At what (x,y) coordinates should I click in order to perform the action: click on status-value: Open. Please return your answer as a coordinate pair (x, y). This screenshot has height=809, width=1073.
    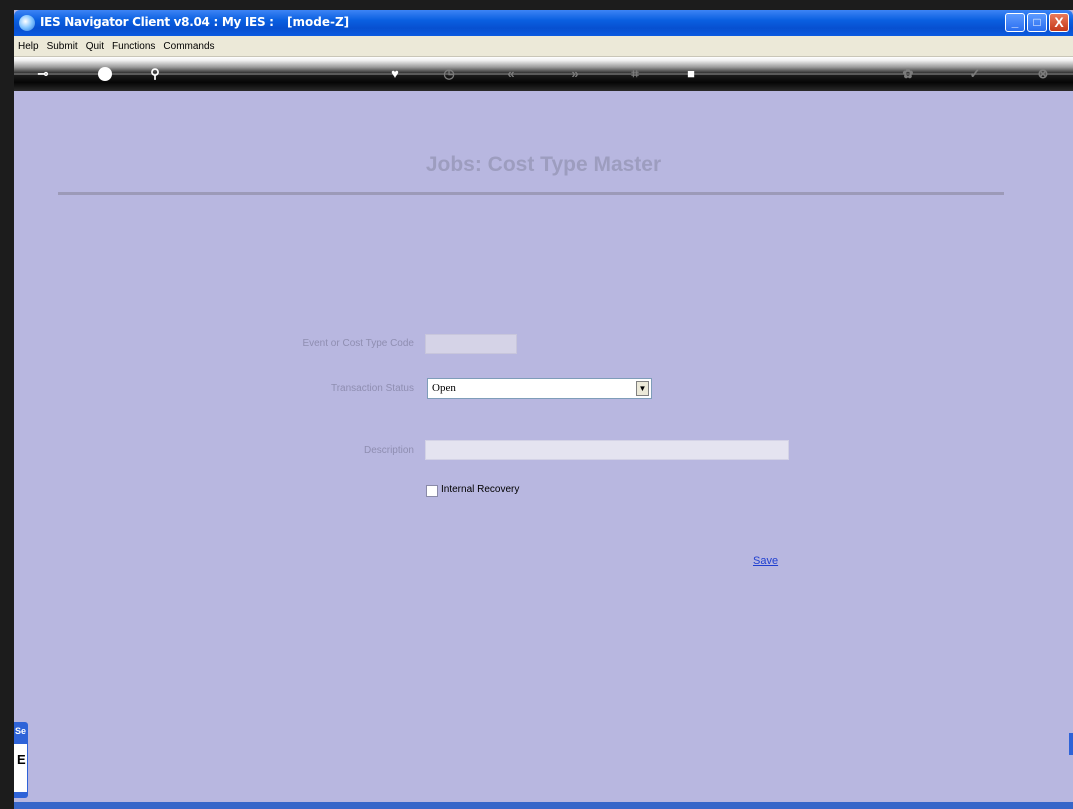
    Looking at the image, I should click on (444, 388).